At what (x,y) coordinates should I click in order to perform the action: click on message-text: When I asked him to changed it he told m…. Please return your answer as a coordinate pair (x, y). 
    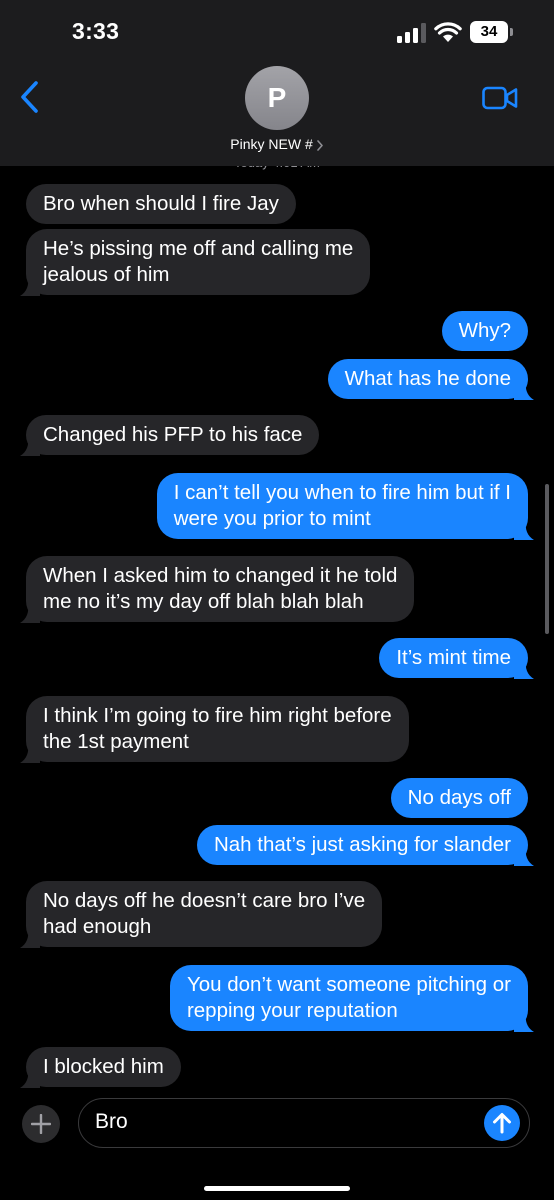
    Looking at the image, I should click on (220, 588).